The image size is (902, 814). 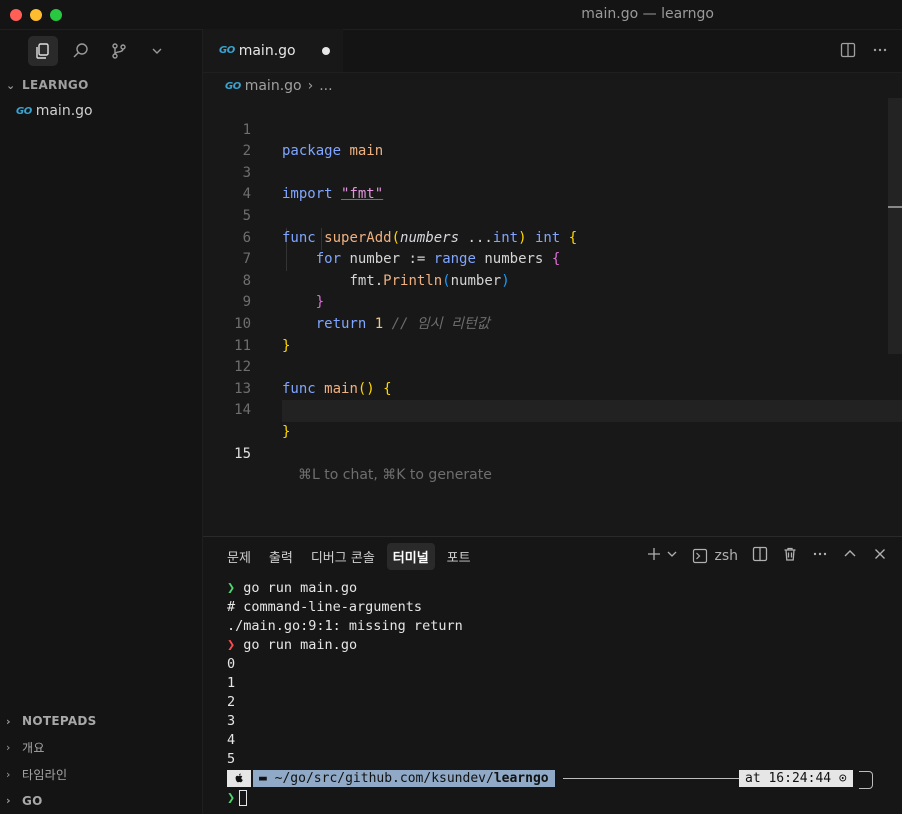 I want to click on source-control-icon, so click(x=119, y=51).